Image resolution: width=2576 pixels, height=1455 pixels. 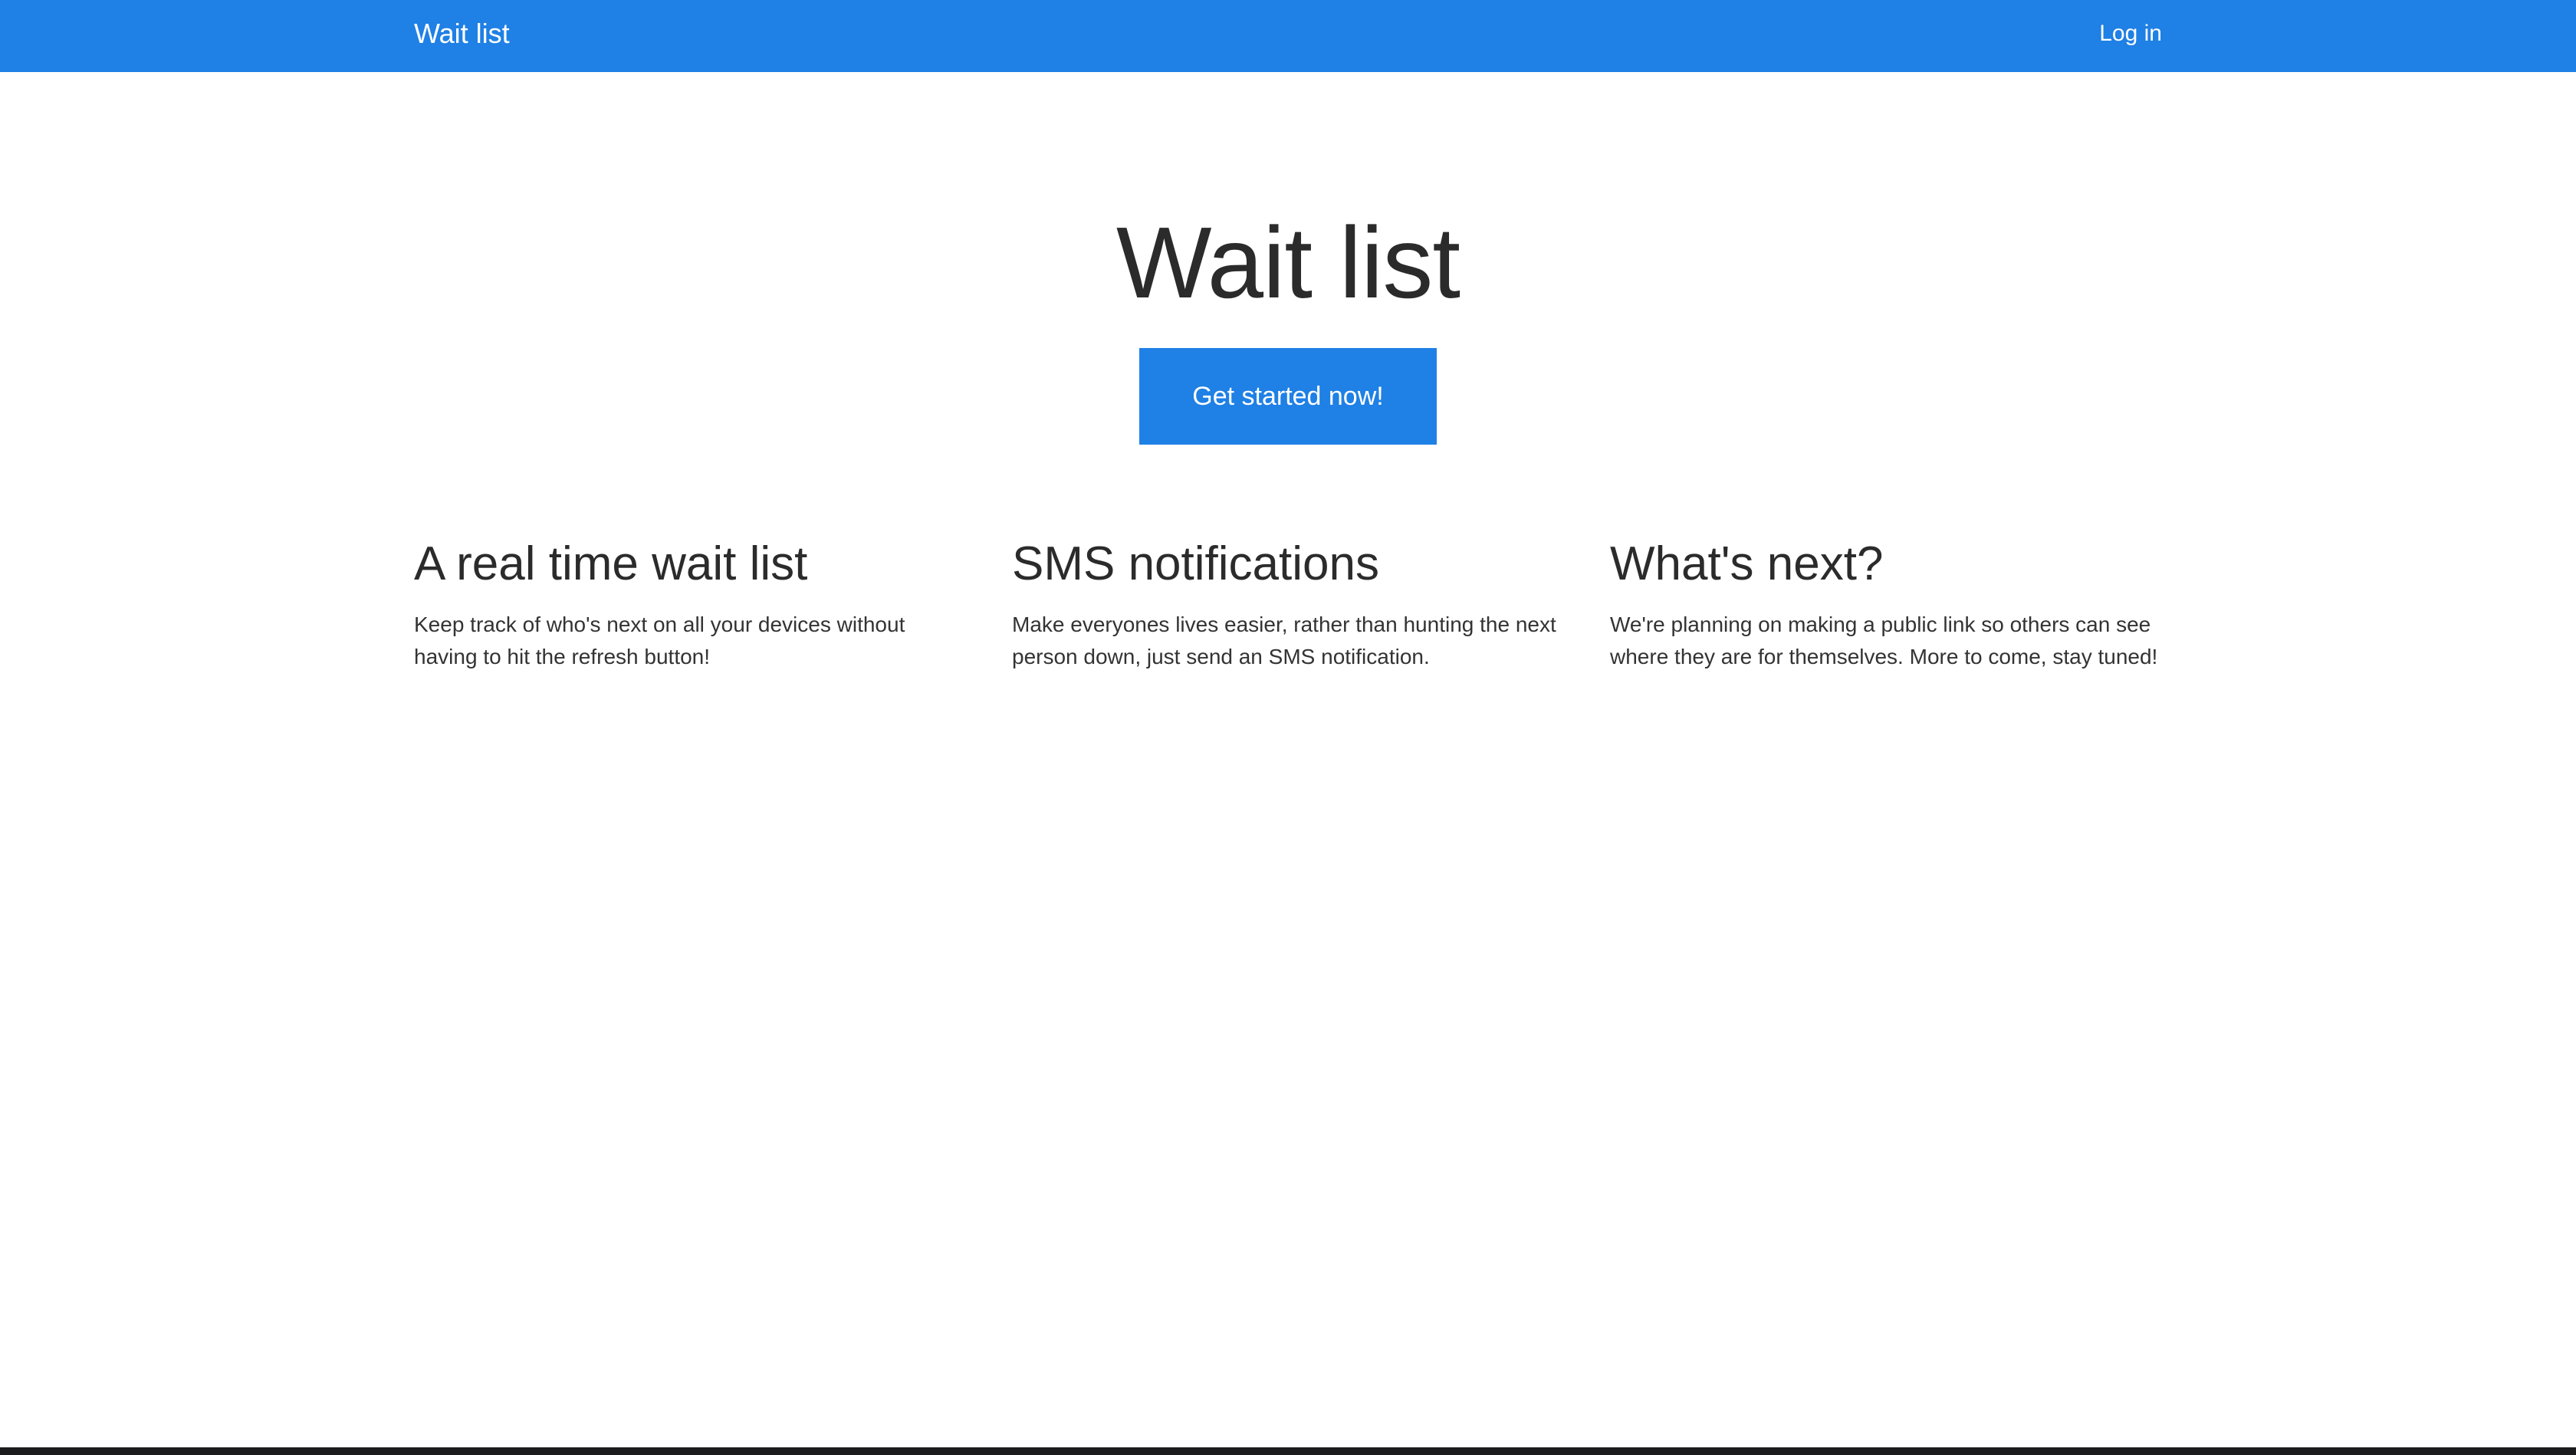 What do you see at coordinates (1288, 262) in the screenshot?
I see `page-title: Wait list` at bounding box center [1288, 262].